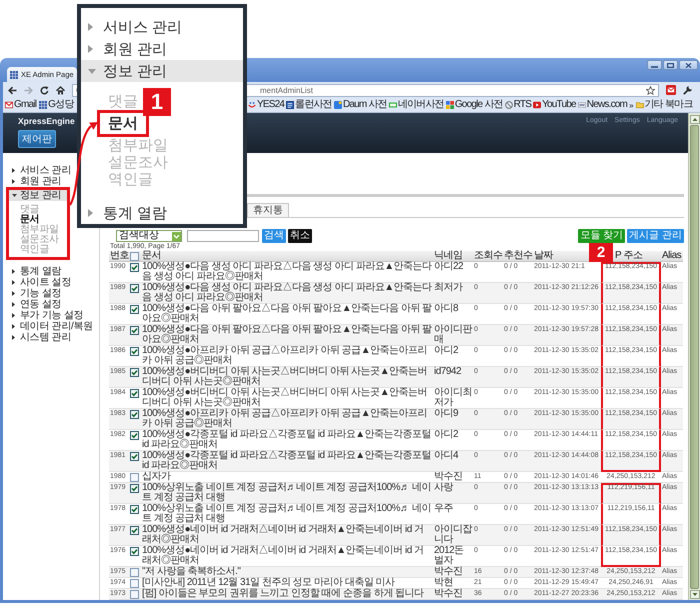 Image resolution: width=700 pixels, height=606 pixels. What do you see at coordinates (287, 583) in the screenshot?
I see `table-cell: [미사안내] 2011년 12월 31일 천주의 성모 마리아 대축일 미사` at bounding box center [287, 583].